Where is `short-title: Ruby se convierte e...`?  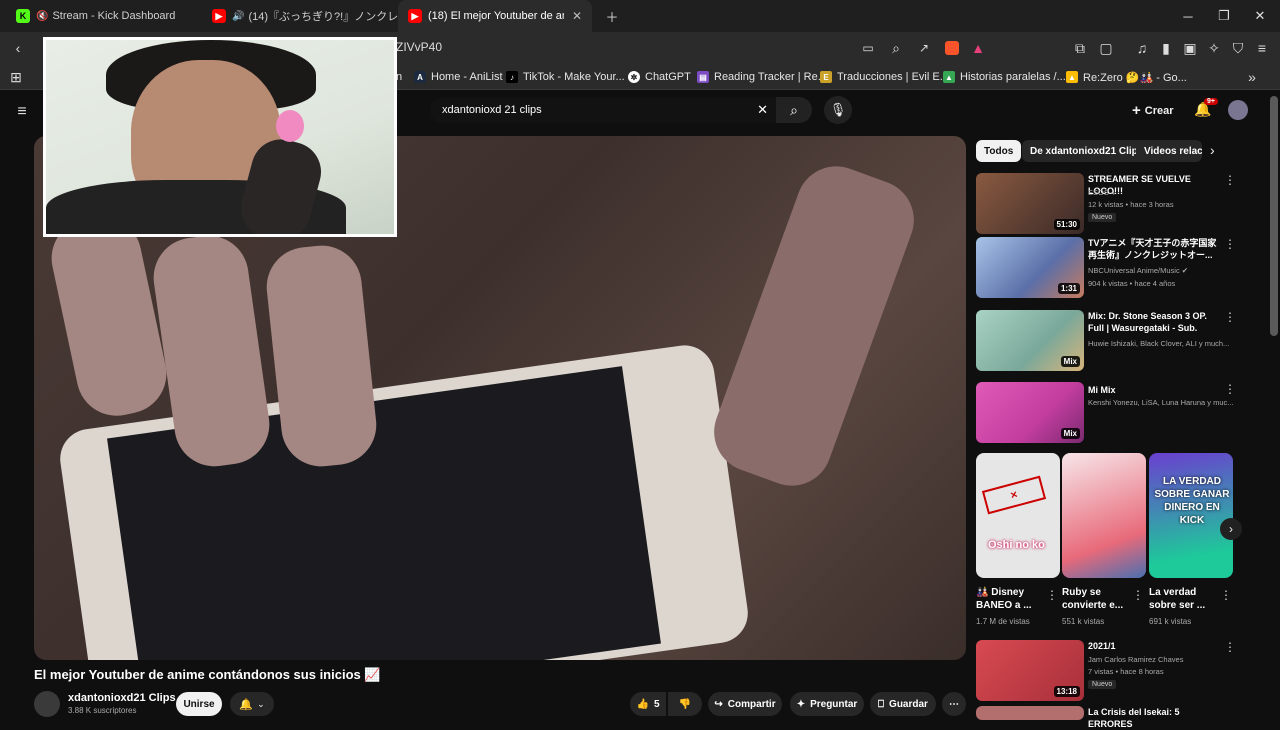 short-title: Ruby se convierte e... is located at coordinates (1097, 599).